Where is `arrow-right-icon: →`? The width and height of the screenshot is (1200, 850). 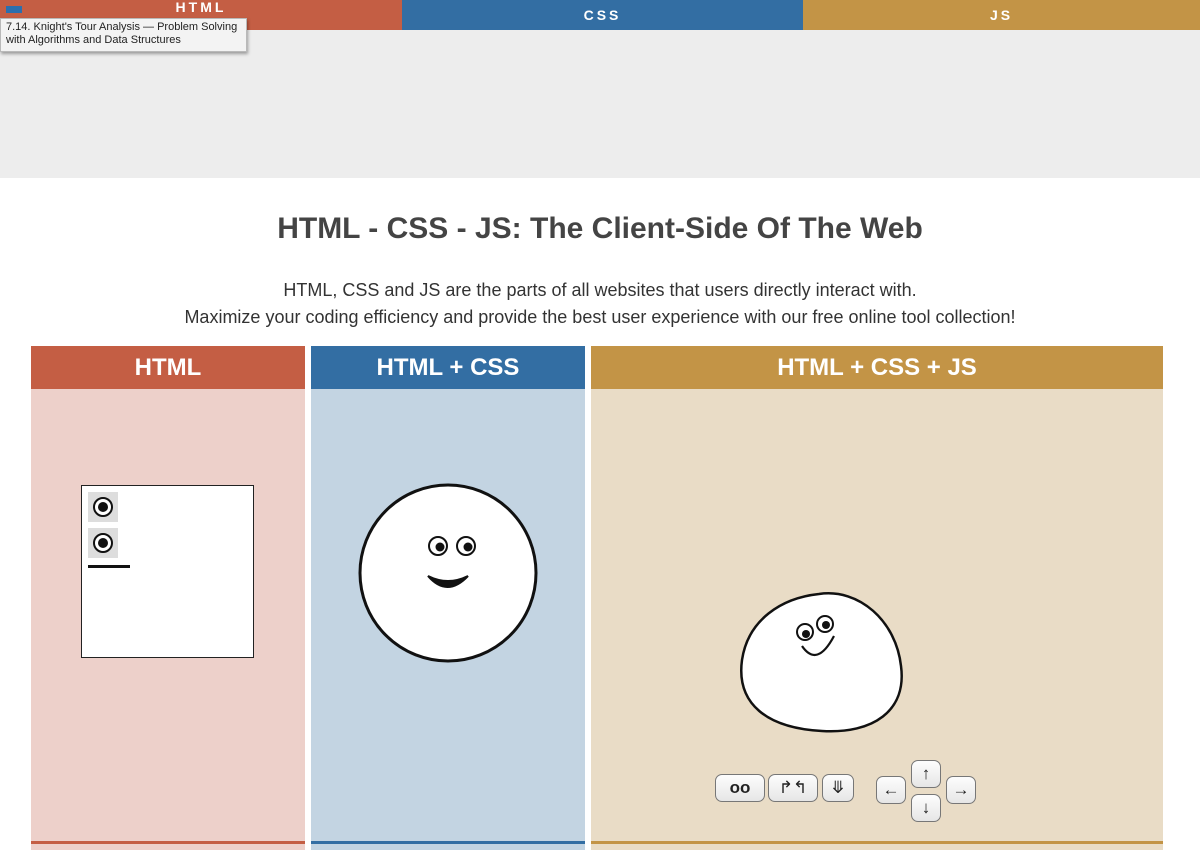
arrow-right-icon: → is located at coordinates (961, 789).